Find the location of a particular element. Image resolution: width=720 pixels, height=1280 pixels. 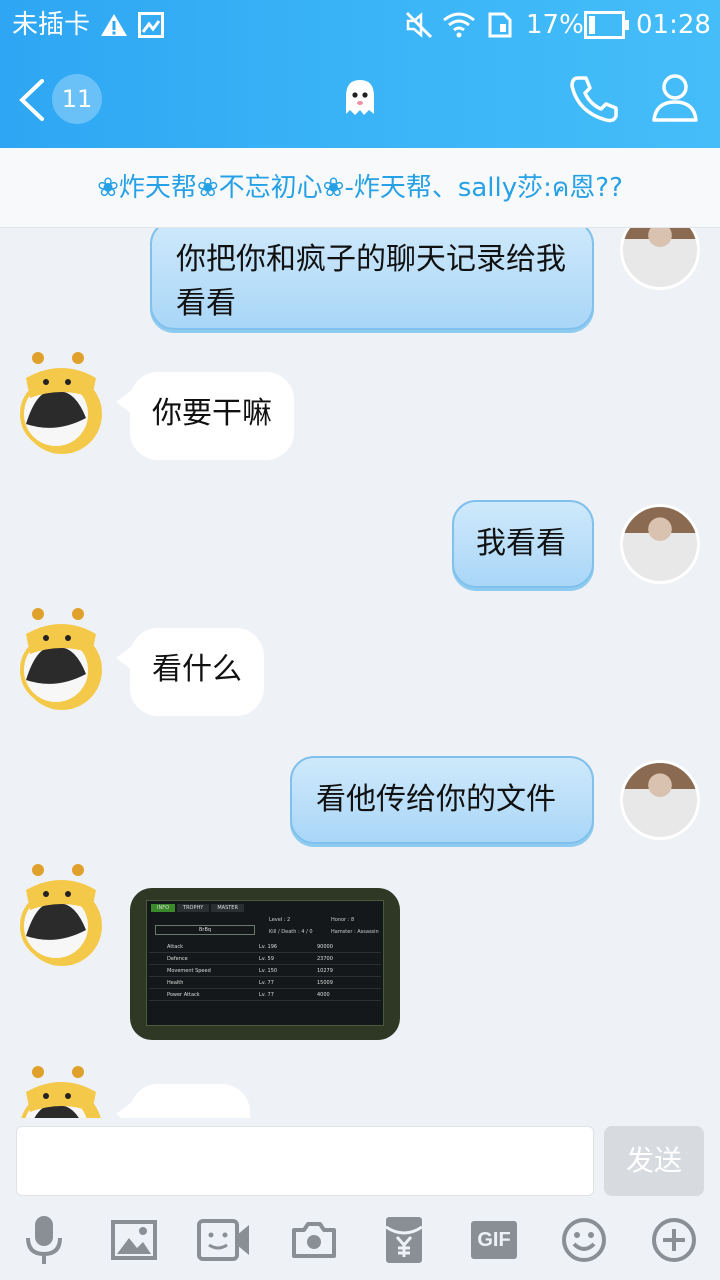

camera-icon is located at coordinates (314, 1240).